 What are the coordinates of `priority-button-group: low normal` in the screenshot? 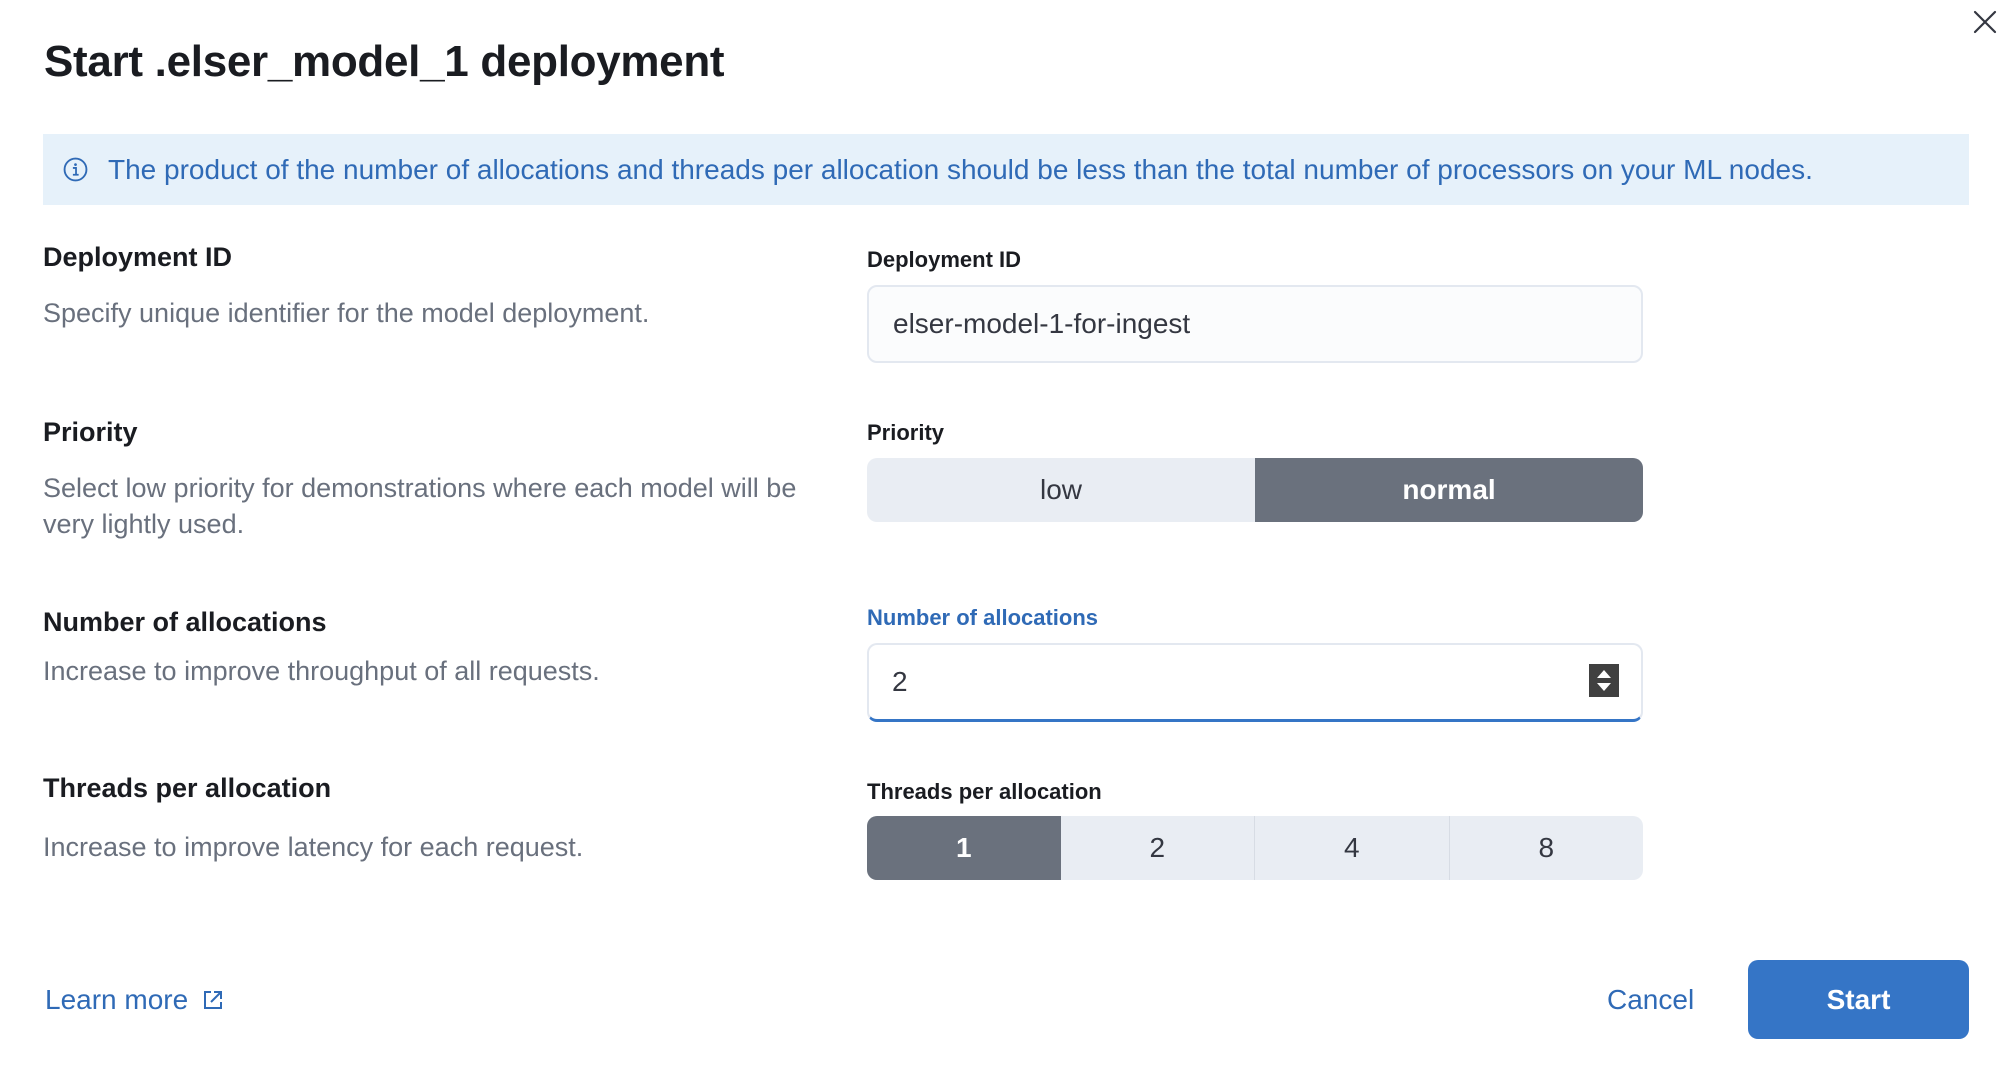 It's located at (1255, 490).